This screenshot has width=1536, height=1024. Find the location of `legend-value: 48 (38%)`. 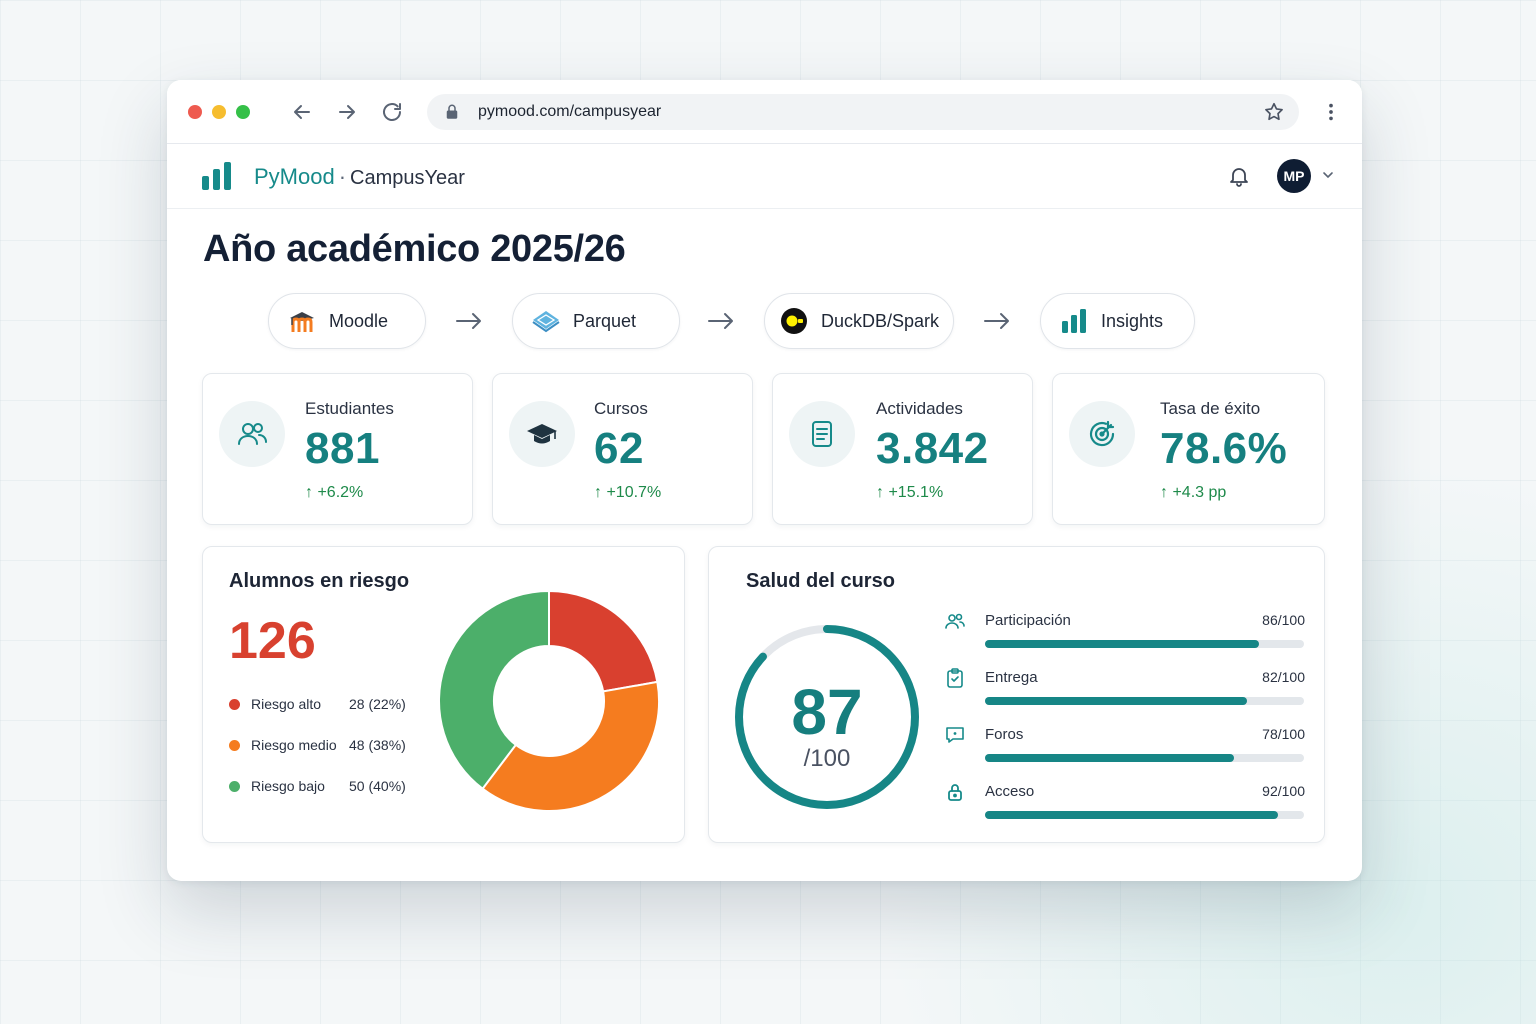

legend-value: 48 (38%) is located at coordinates (377, 745).